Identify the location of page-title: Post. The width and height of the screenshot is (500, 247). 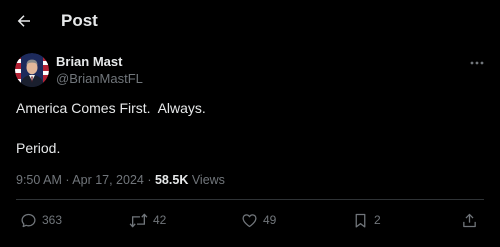
(79, 20).